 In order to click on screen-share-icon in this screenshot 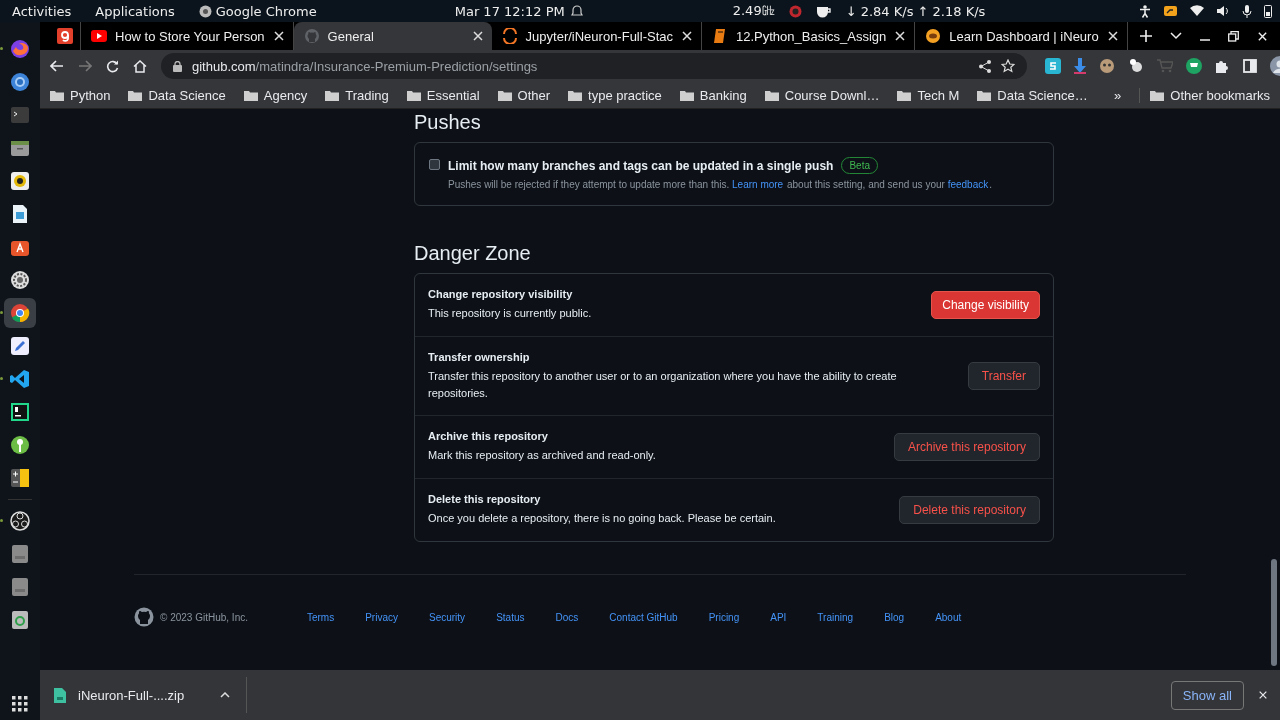, I will do `click(1170, 11)`.